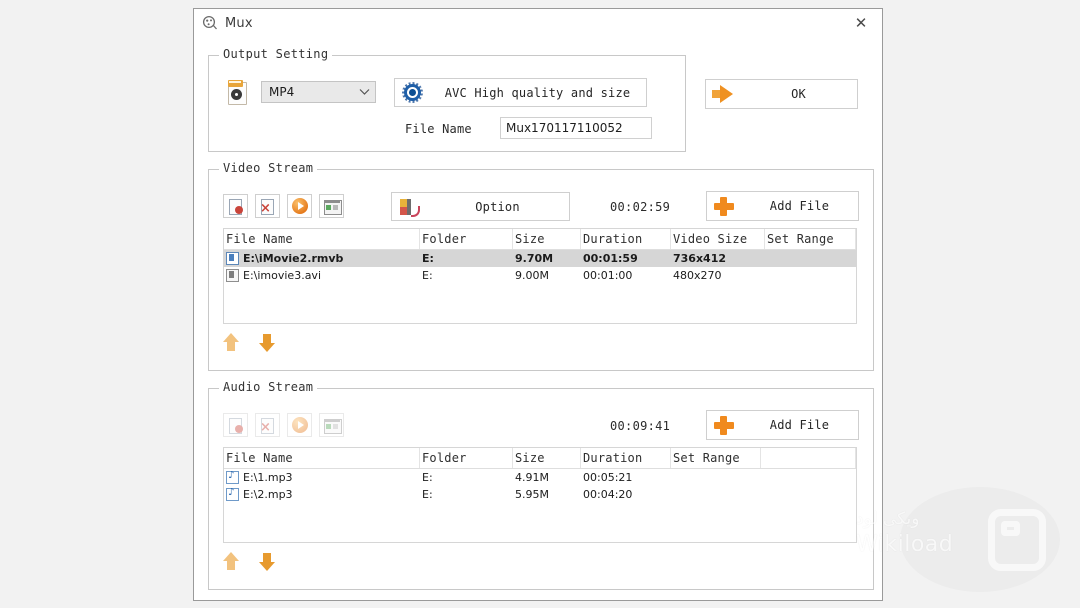  I want to click on title-bar: Mux ✕, so click(538, 23).